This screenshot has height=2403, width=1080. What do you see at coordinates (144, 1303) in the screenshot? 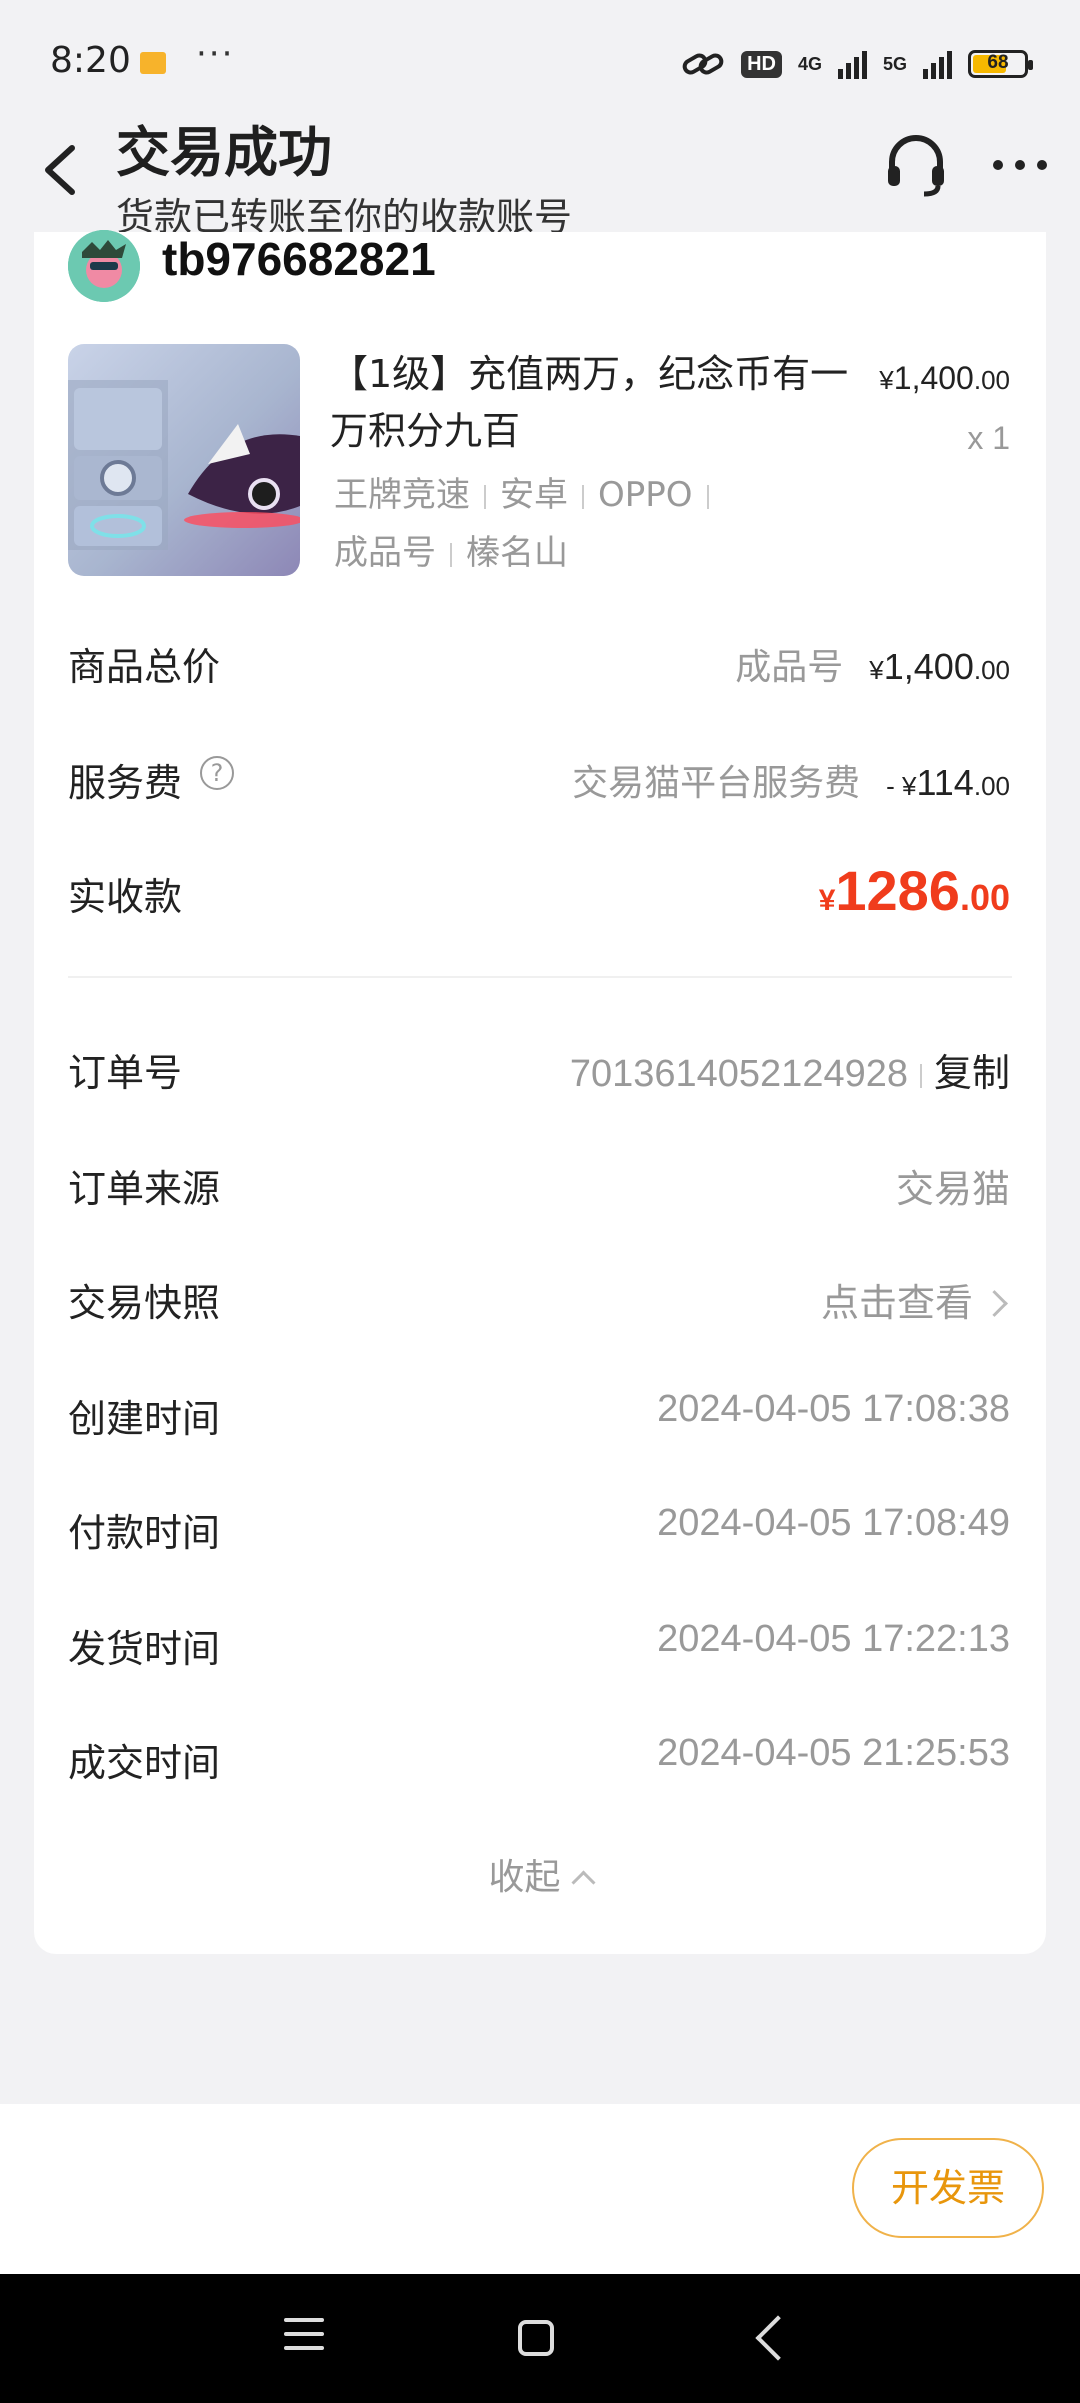
I see `snapshot-label: 交易快照` at bounding box center [144, 1303].